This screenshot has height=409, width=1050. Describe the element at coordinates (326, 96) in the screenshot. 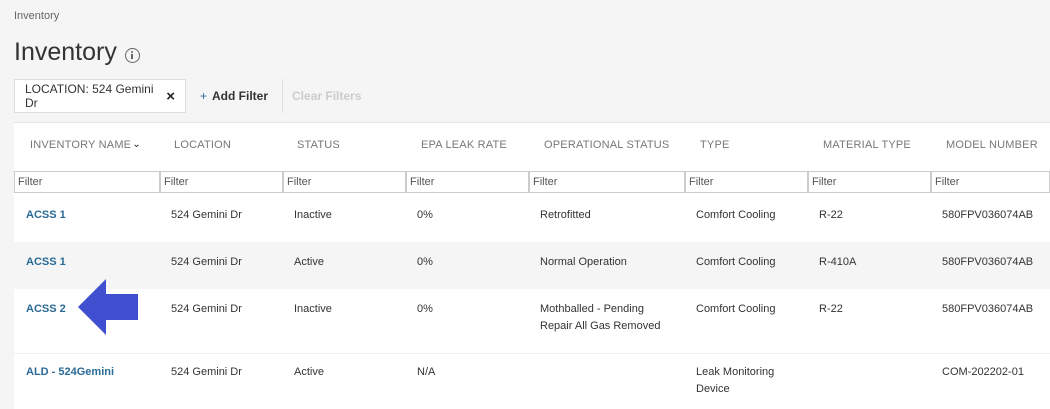

I see `clear-filters-button: Clear Filters` at that location.